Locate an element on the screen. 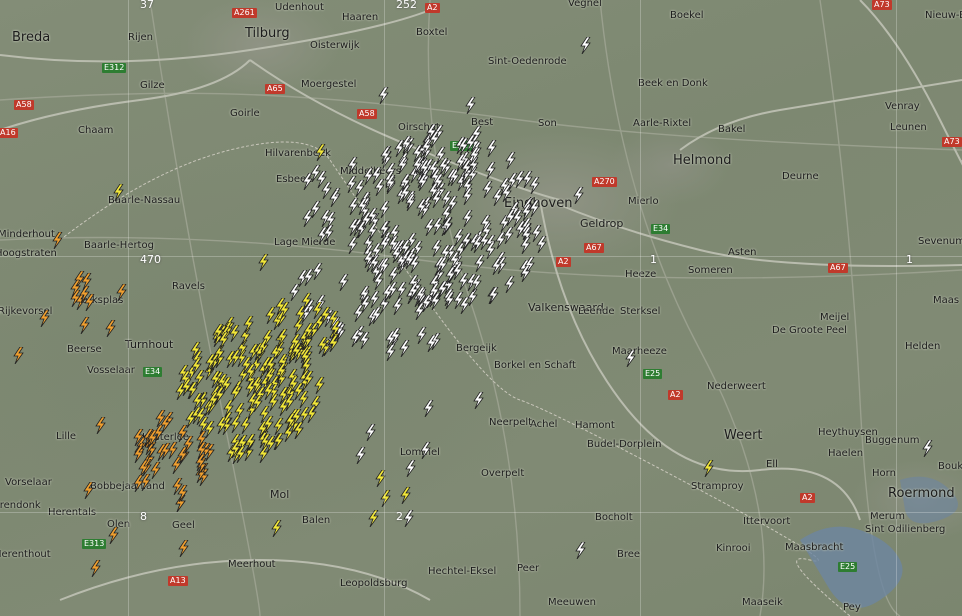 The image size is (962, 616). grid-cell-count: 1 is located at coordinates (653, 259).